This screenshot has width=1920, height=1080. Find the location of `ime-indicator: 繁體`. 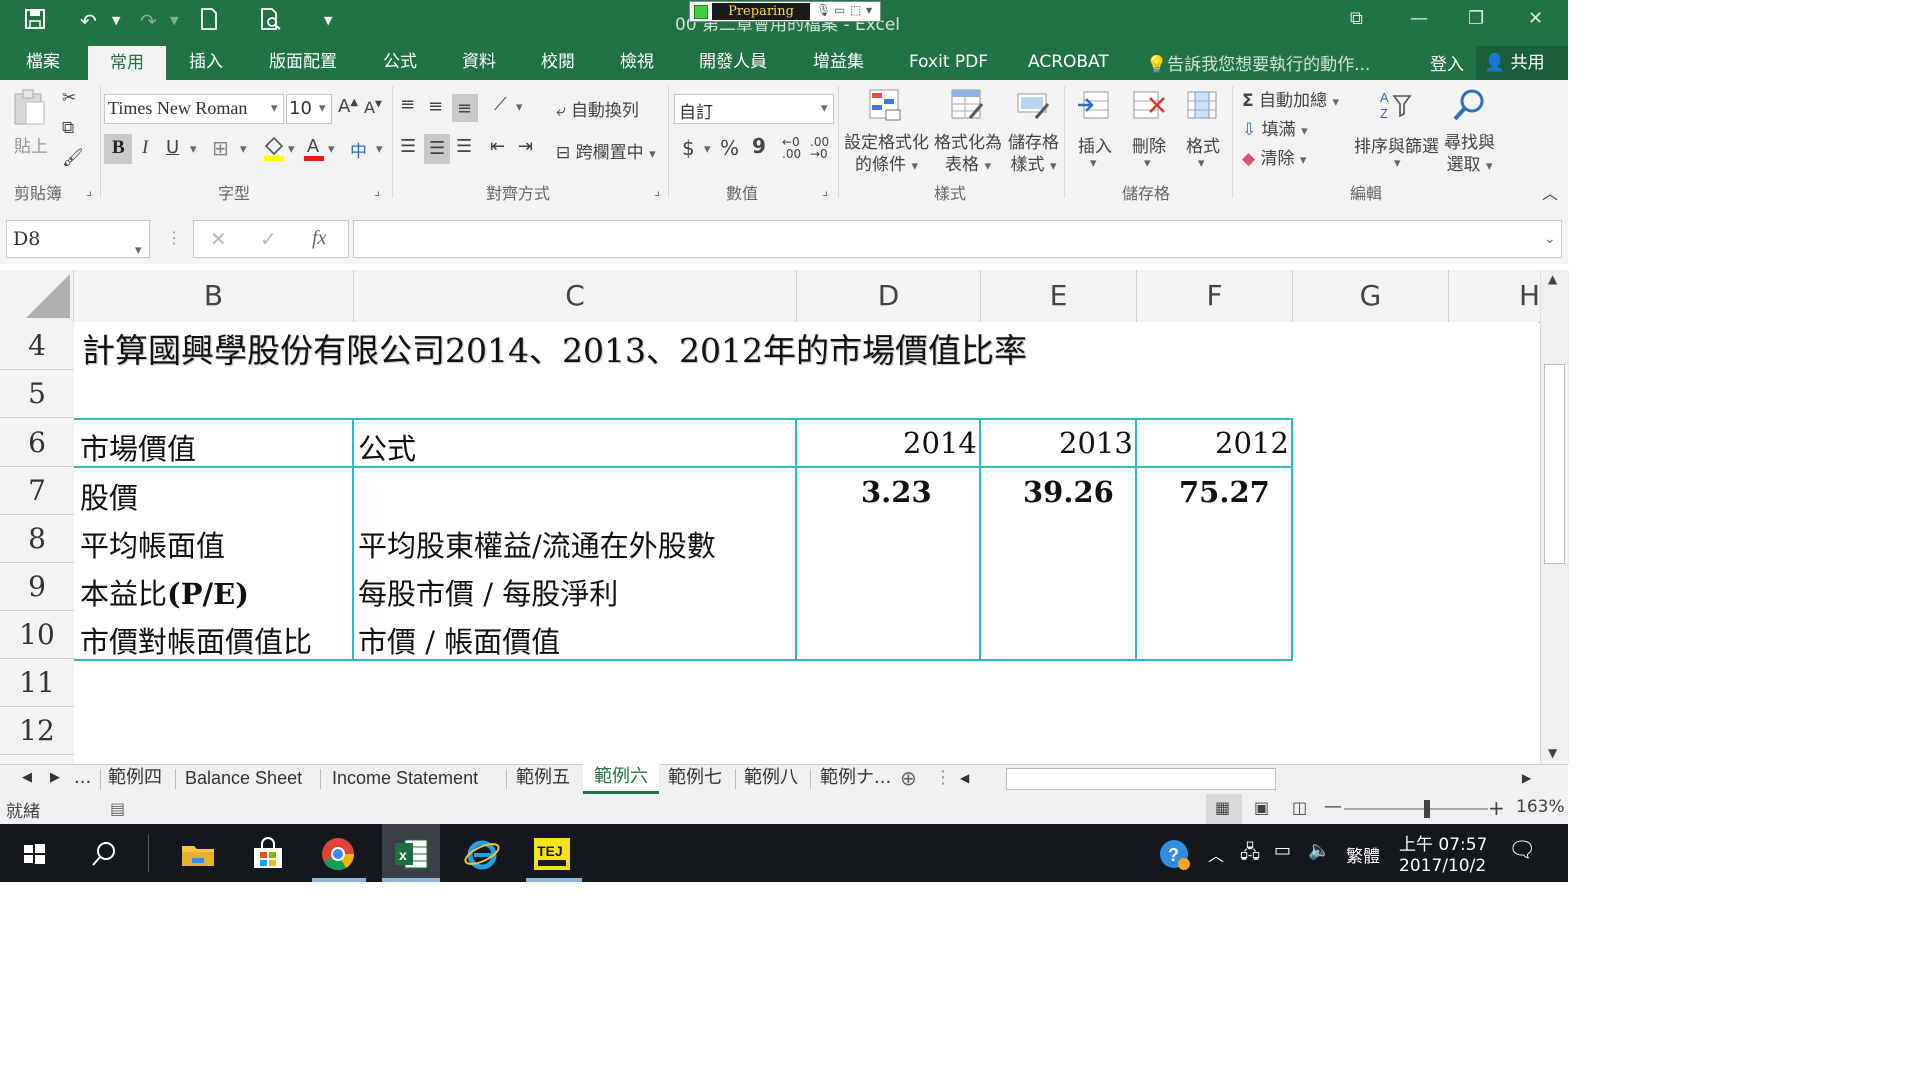

ime-indicator: 繁體 is located at coordinates (1363, 854).